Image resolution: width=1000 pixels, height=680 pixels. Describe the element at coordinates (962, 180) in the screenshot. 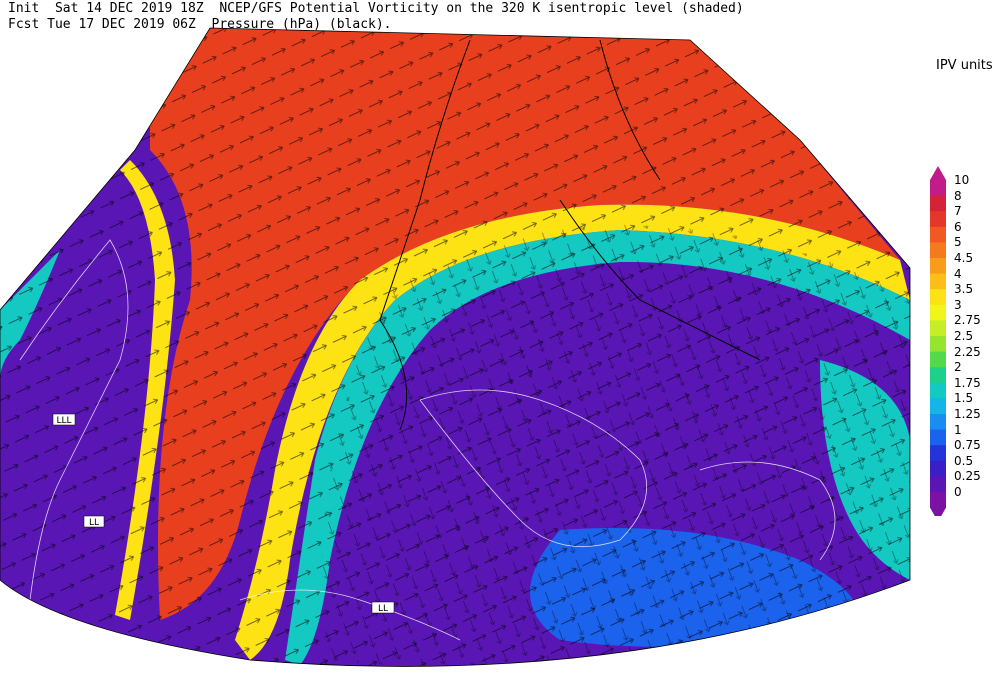

I see `legend-level-label: 10` at that location.